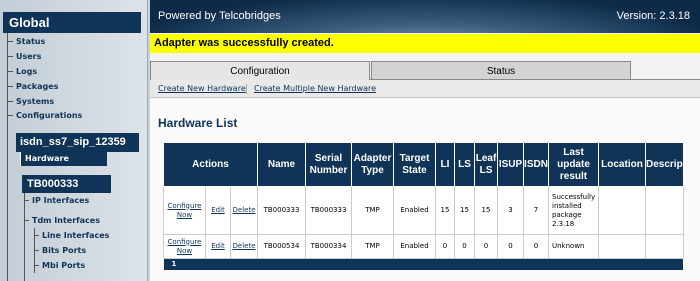 Image resolution: width=700 pixels, height=281 pixels. Describe the element at coordinates (445, 164) in the screenshot. I see `column-header-li: LI` at that location.